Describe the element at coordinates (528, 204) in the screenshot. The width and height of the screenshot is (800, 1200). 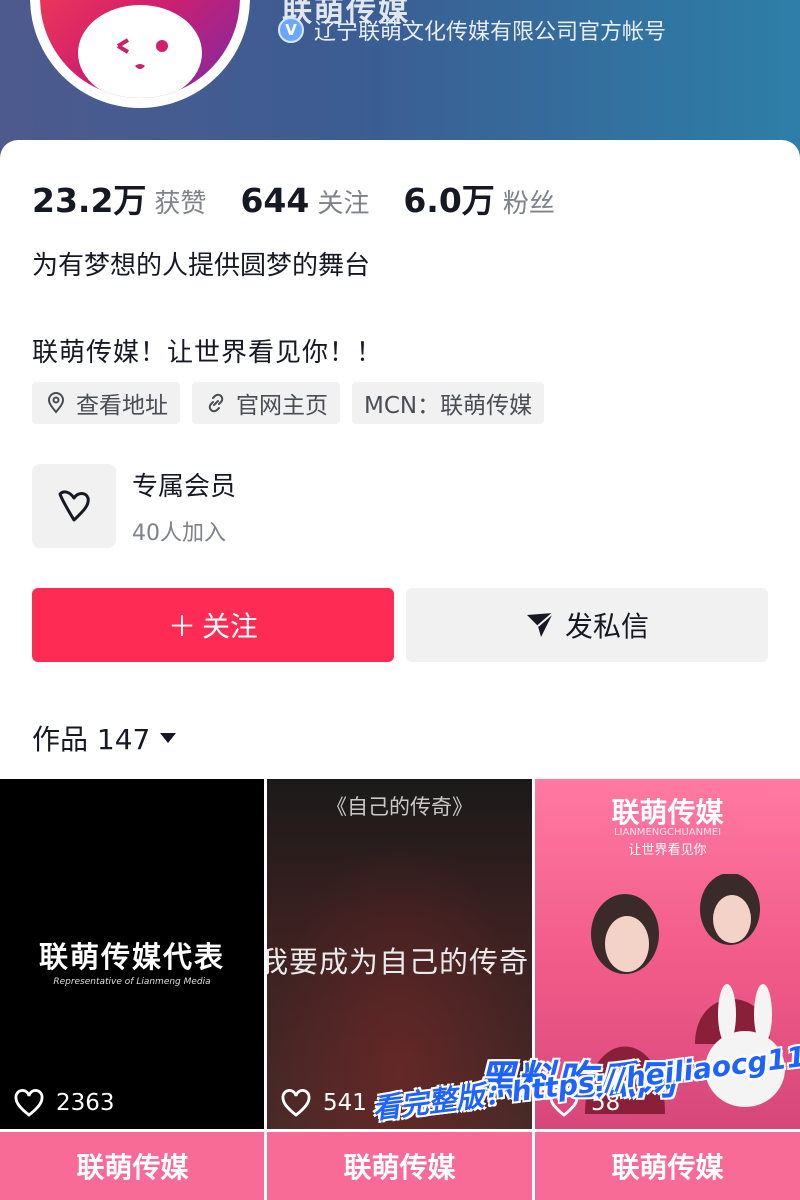
I see `followers-label: 粉丝` at that location.